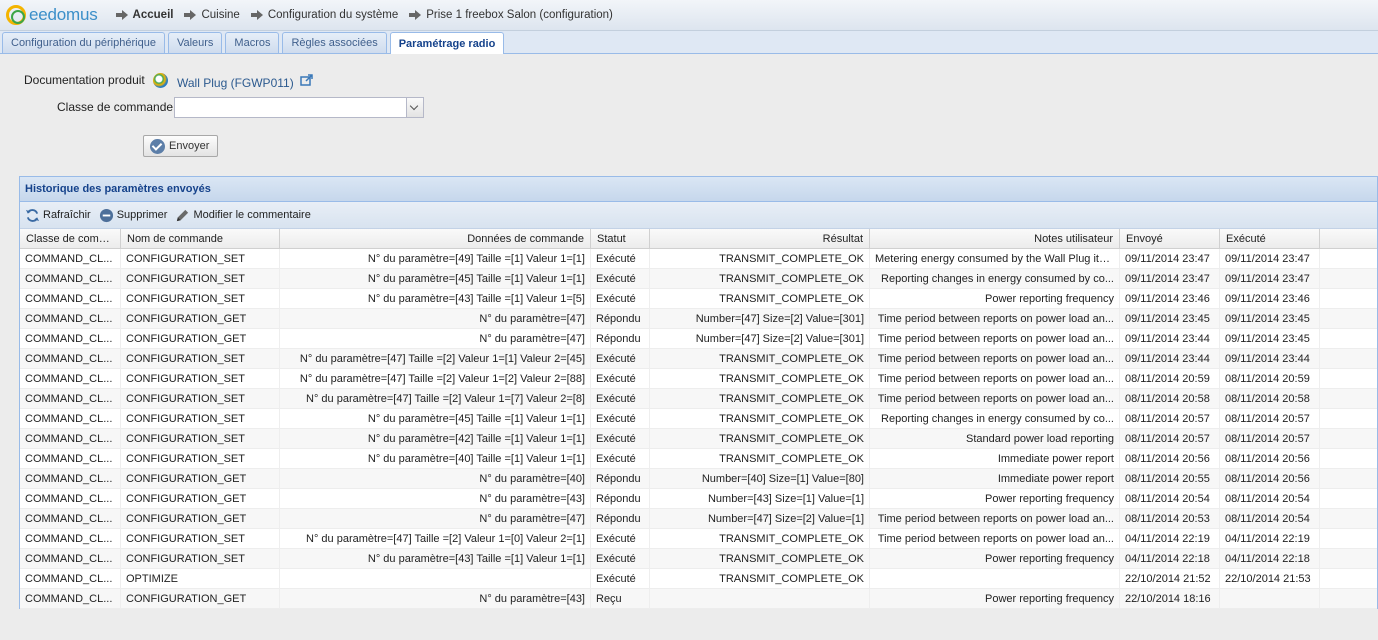  Describe the element at coordinates (243, 215) in the screenshot. I see `edit-comment-button: Modifier le commentaire` at that location.